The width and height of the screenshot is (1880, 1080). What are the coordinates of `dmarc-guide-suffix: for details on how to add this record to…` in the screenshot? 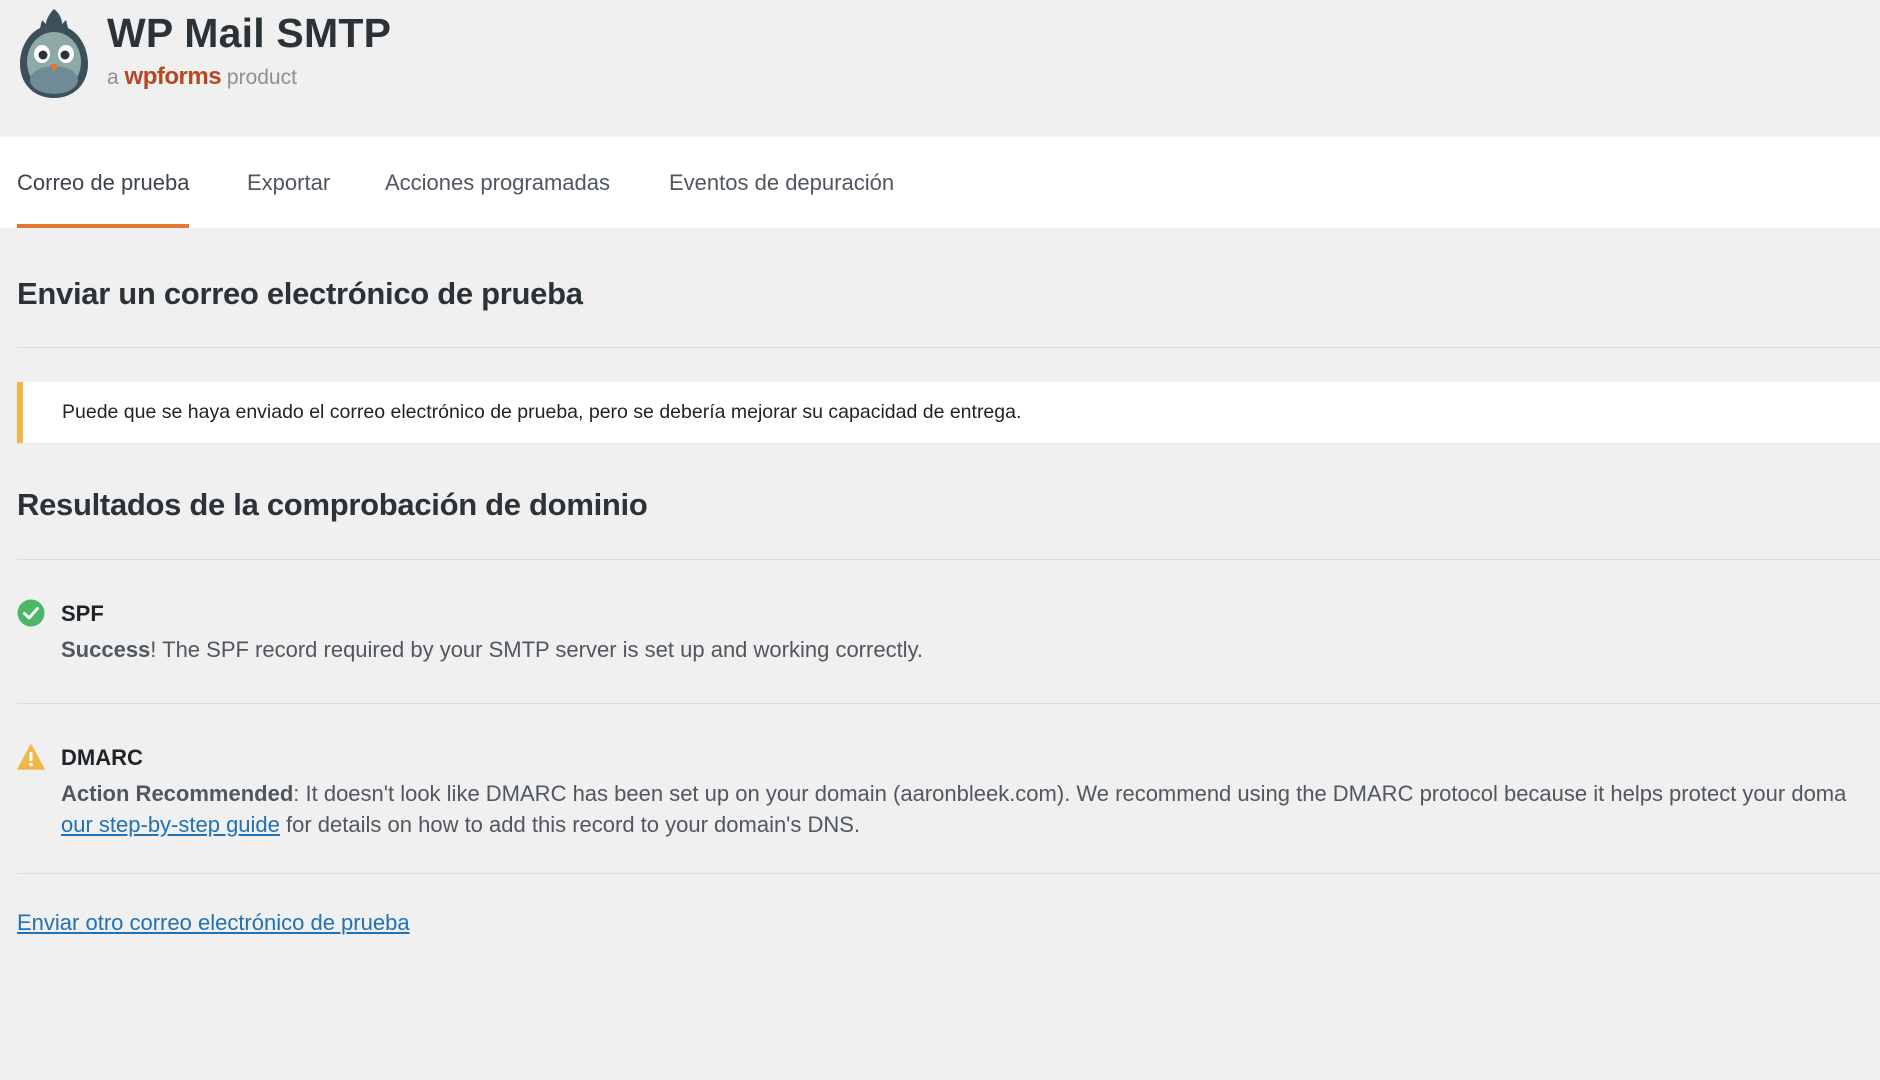 It's located at (570, 824).